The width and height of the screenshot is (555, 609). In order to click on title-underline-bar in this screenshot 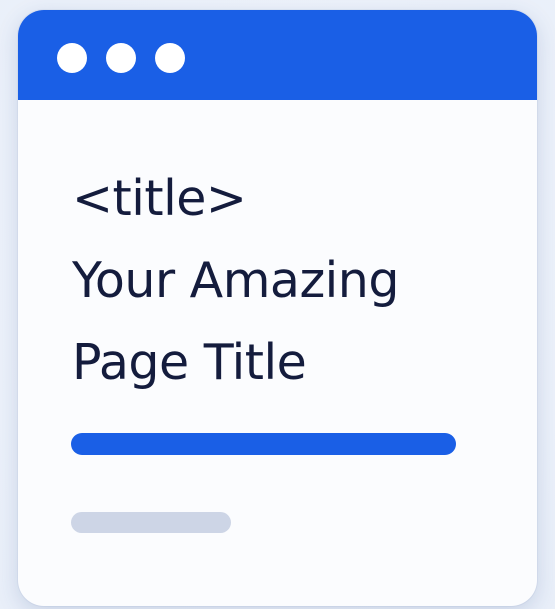, I will do `click(263, 444)`.